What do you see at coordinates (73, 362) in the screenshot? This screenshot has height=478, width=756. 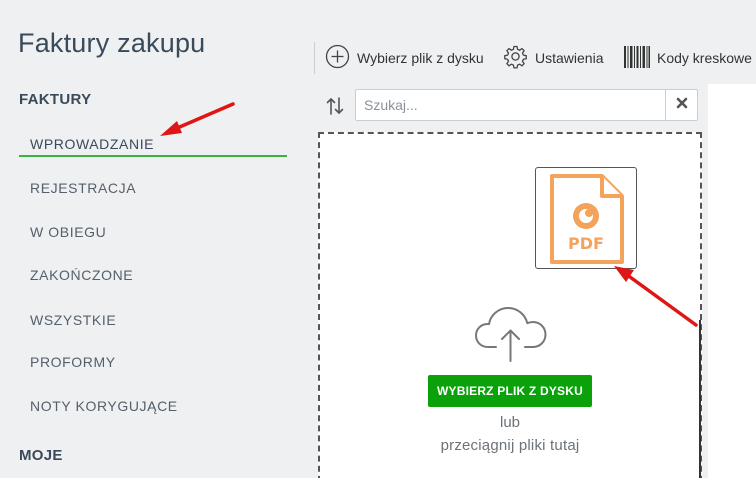 I see `sidebar-item-proformy: PROFORMY` at bounding box center [73, 362].